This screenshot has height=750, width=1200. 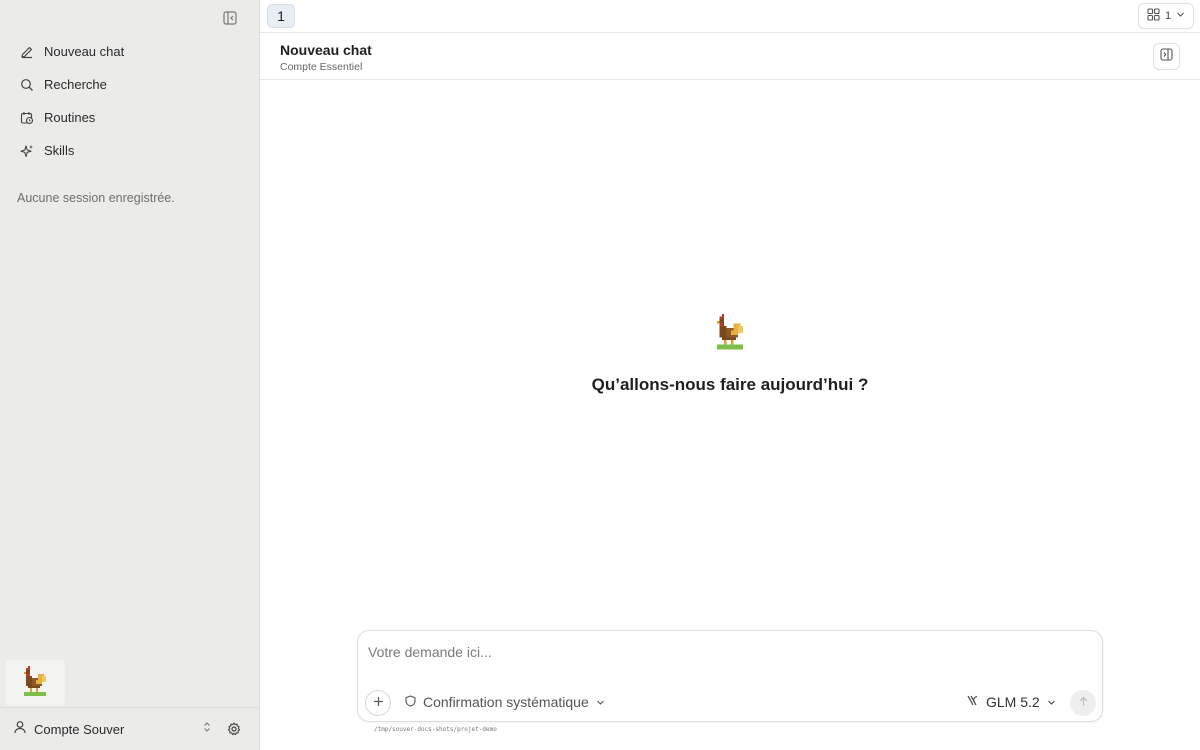 What do you see at coordinates (728, 652) in the screenshot?
I see `prompt-input` at bounding box center [728, 652].